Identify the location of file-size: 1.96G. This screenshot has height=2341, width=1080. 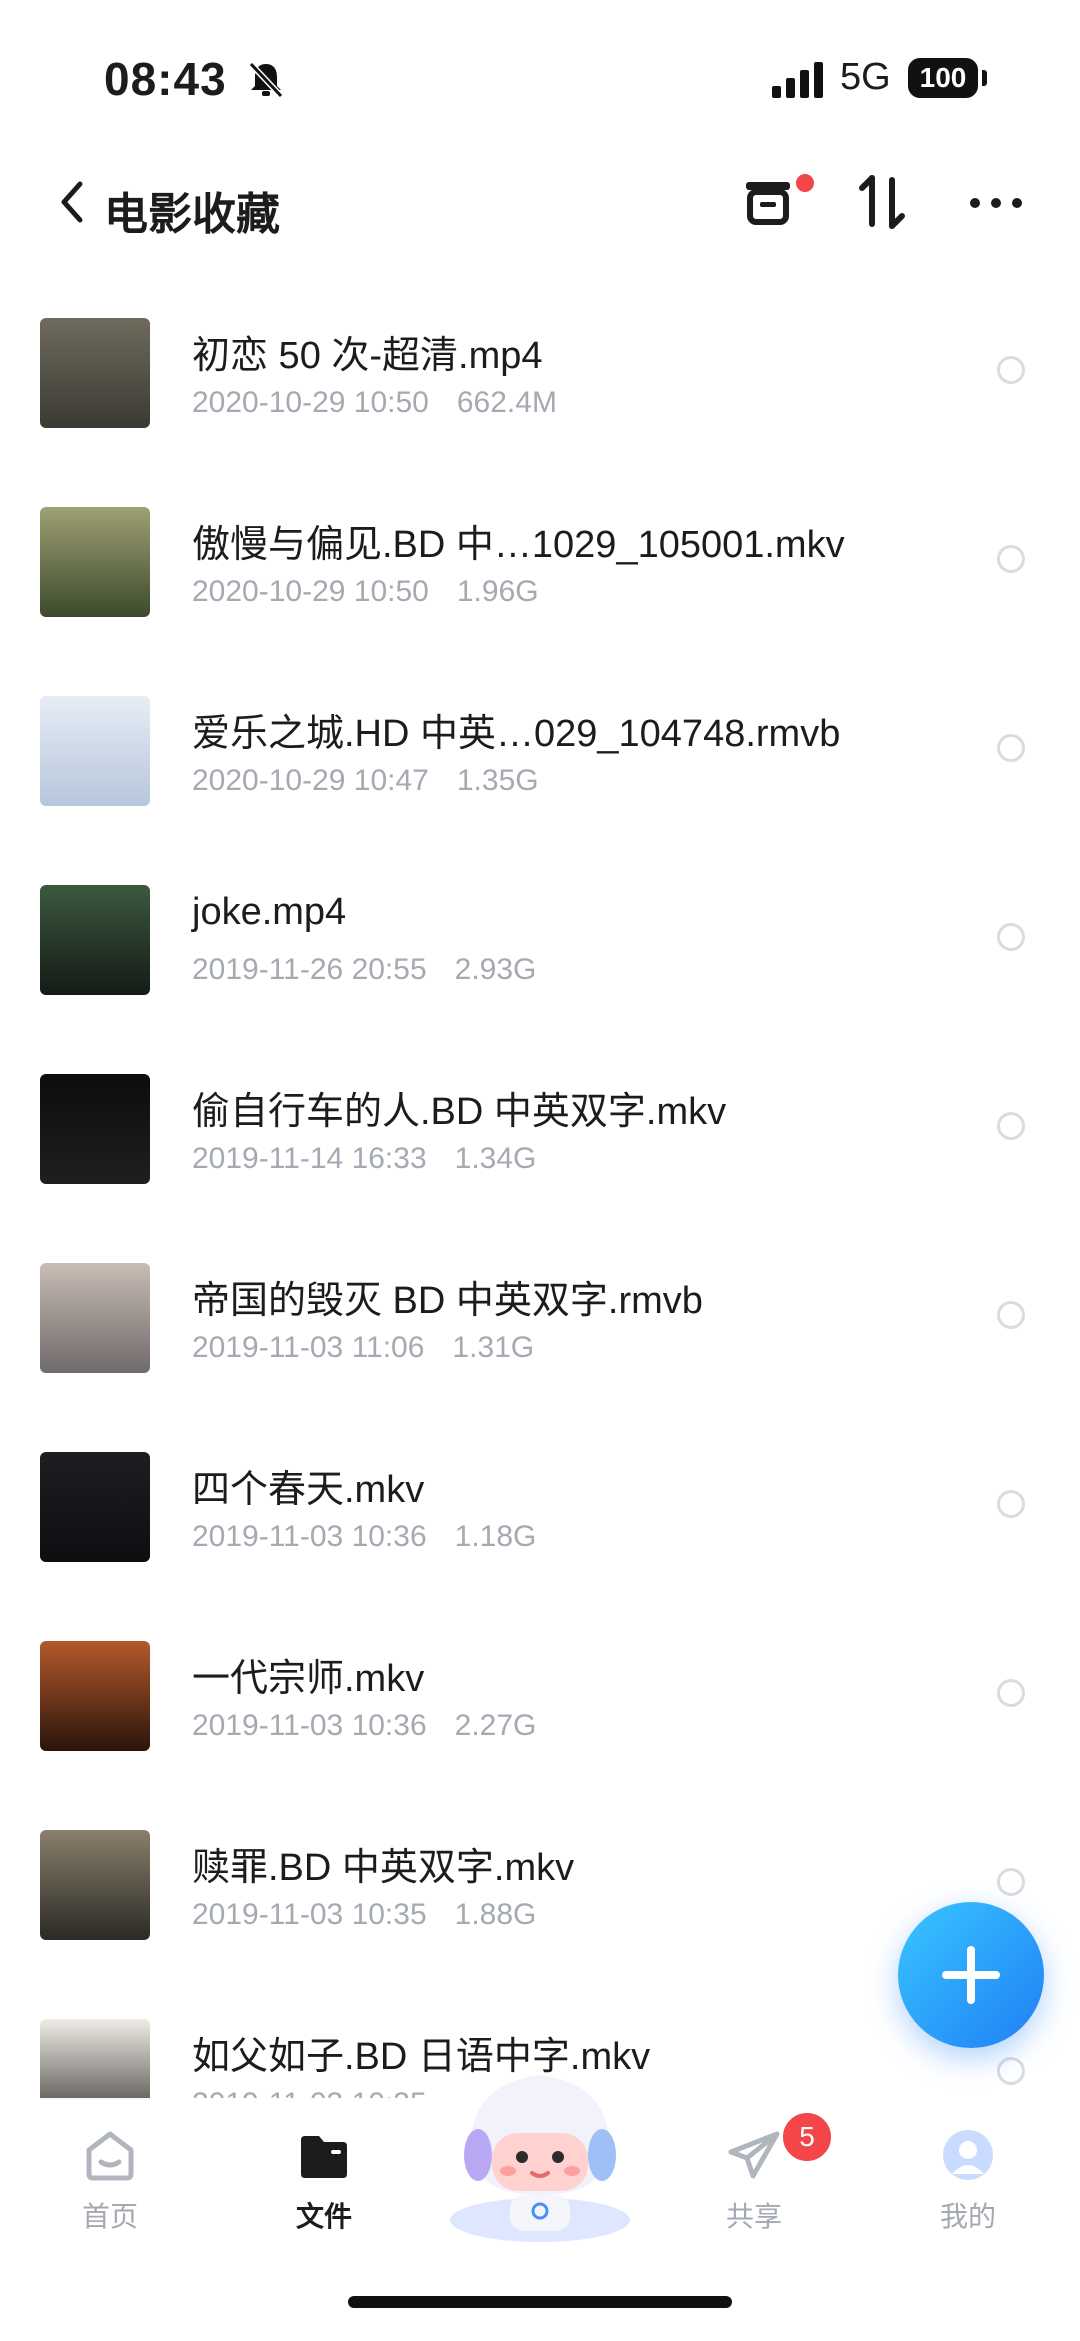
(497, 591).